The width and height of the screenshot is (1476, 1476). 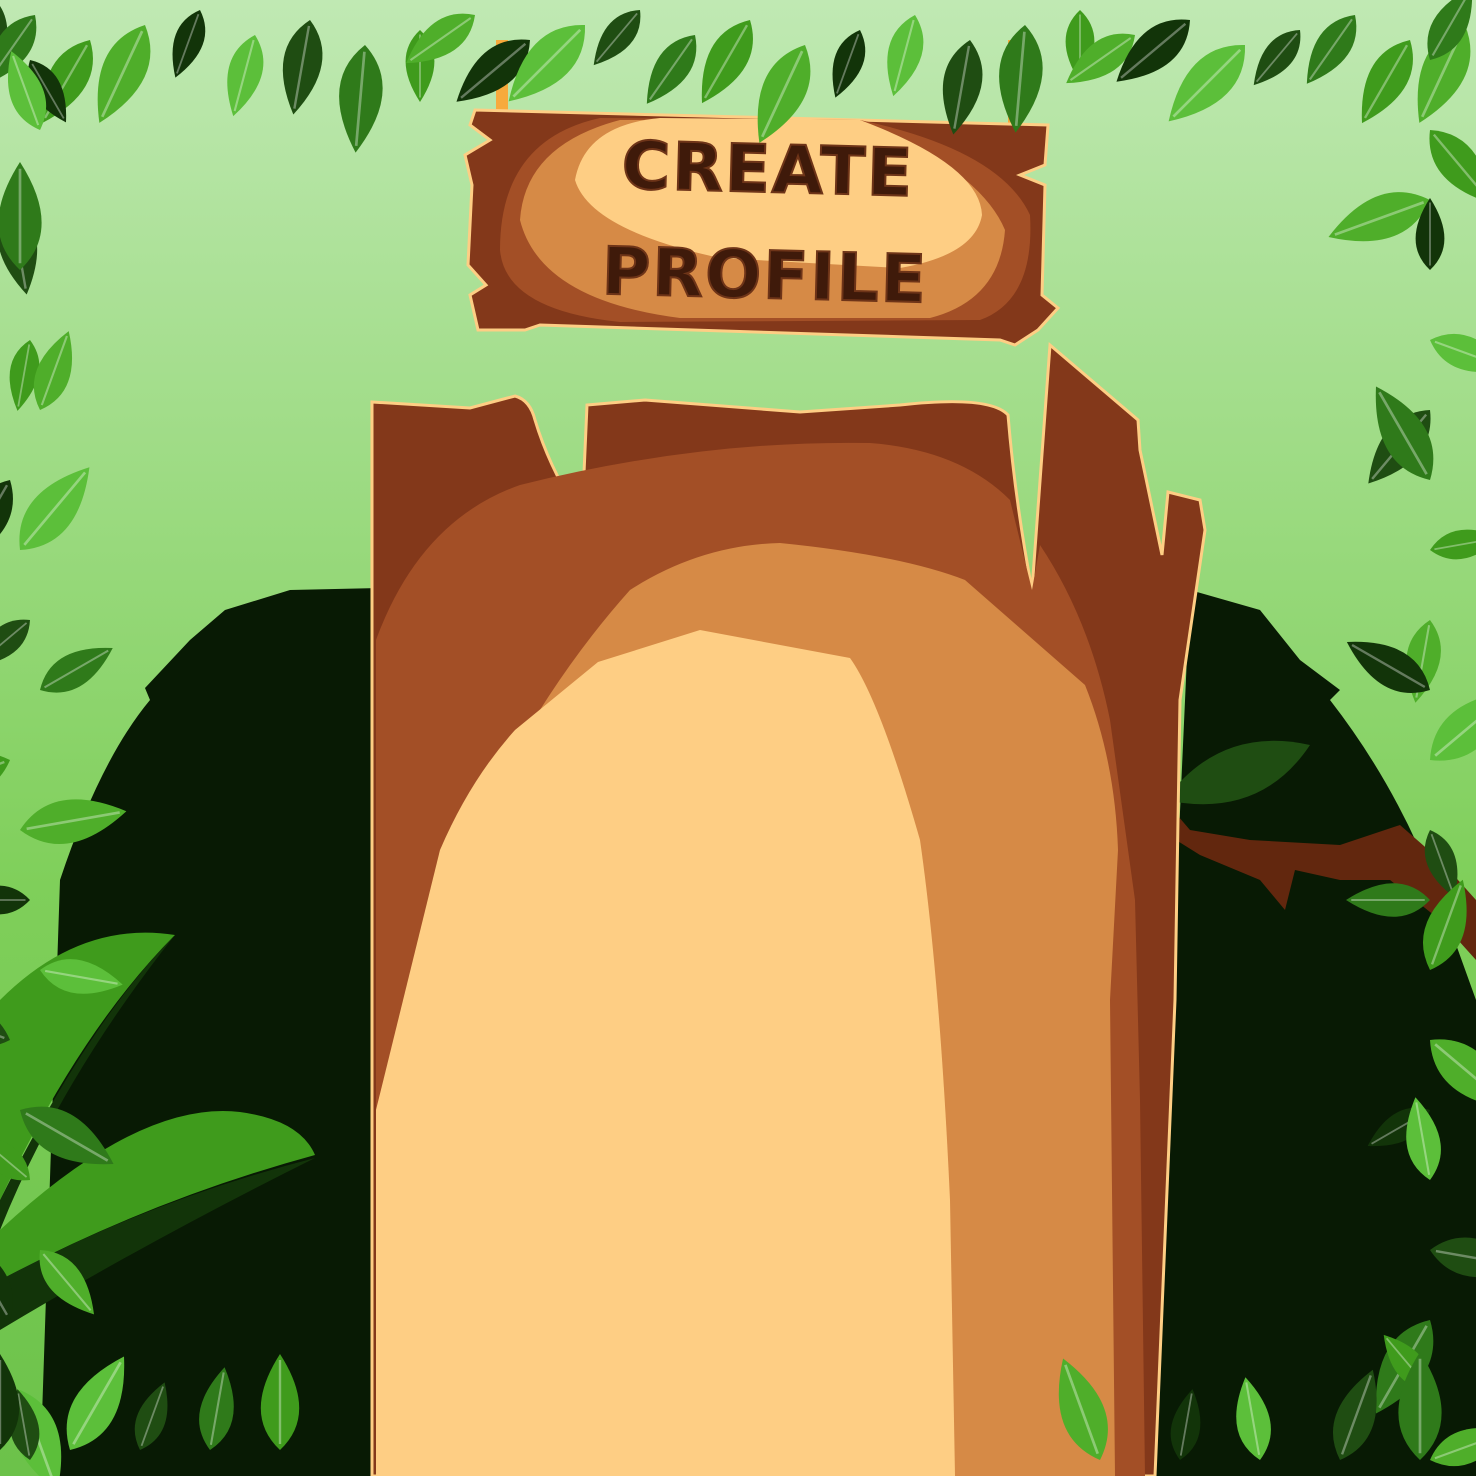 What do you see at coordinates (762, 227) in the screenshot?
I see `create-profile-sign: CREATE PROFILE` at bounding box center [762, 227].